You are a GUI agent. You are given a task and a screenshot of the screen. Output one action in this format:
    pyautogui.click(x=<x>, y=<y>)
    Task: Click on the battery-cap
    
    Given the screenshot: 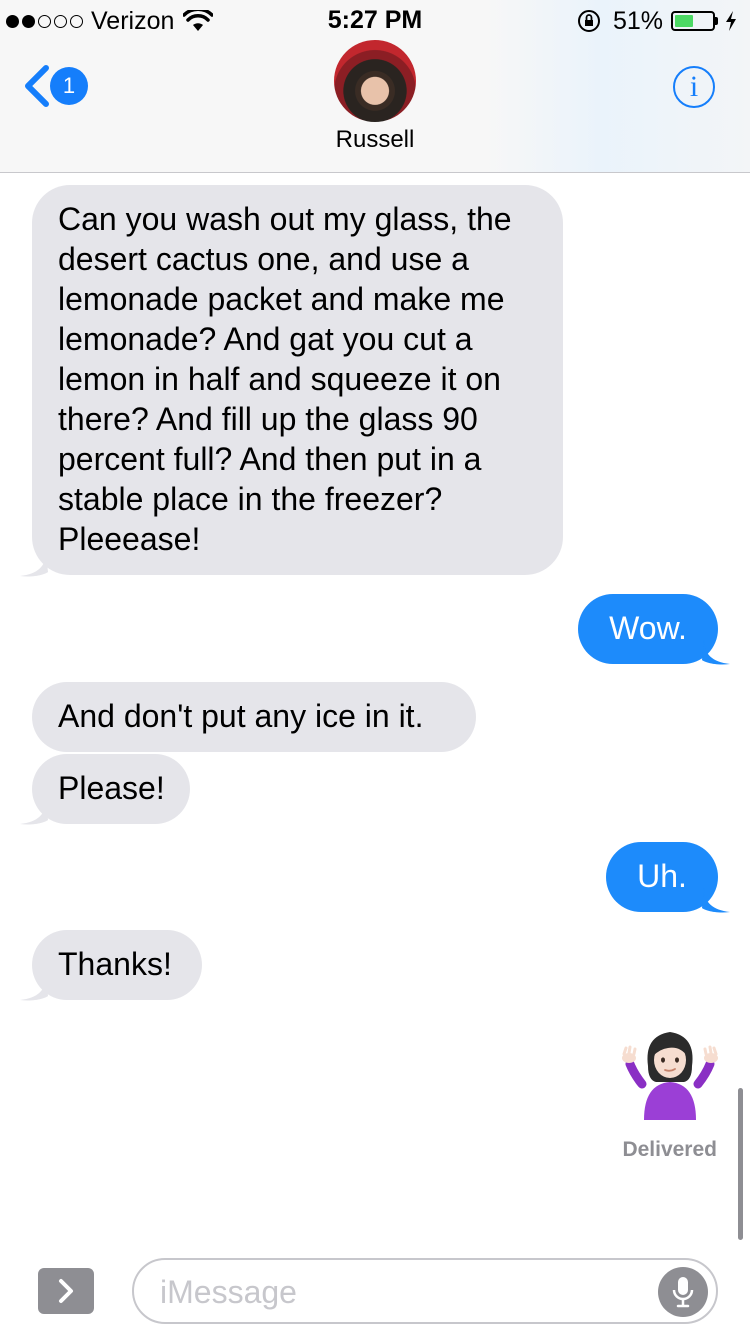 What is the action you would take?
    pyautogui.click(x=716, y=21)
    